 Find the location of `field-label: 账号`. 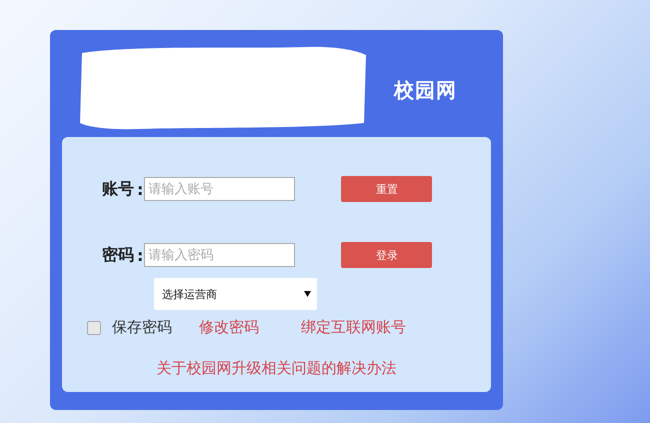

field-label: 账号 is located at coordinates (118, 189).